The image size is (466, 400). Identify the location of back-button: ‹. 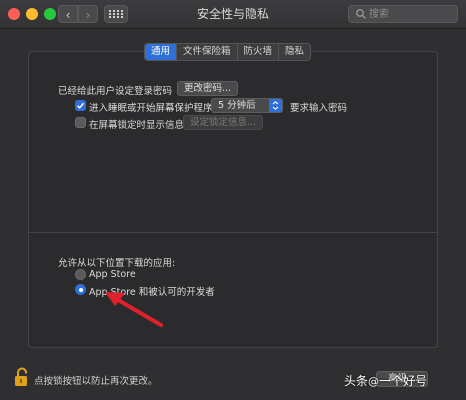
(68, 14).